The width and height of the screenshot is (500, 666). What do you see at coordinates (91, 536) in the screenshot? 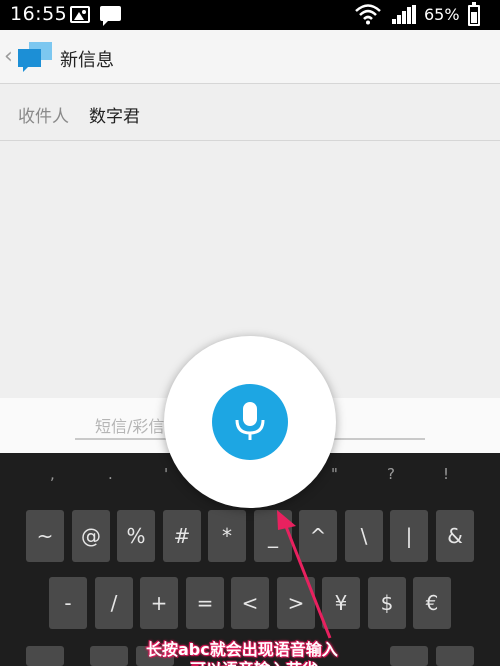
I see `key: @` at bounding box center [91, 536].